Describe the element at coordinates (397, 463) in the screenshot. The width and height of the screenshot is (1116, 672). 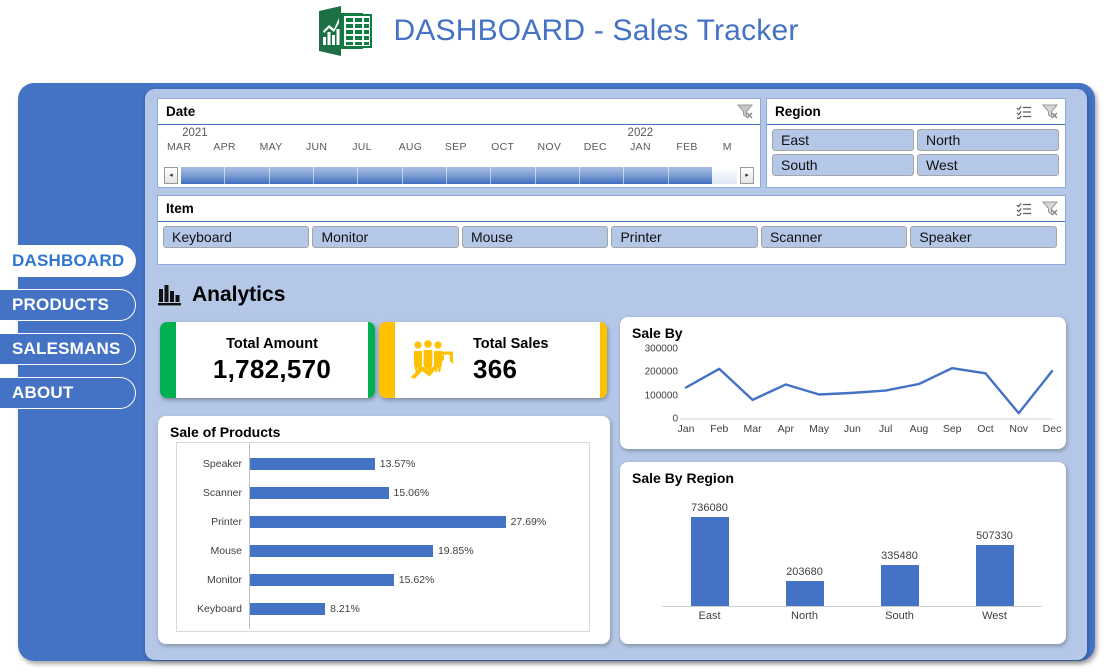
I see `bar-value-label: 13.57%` at that location.